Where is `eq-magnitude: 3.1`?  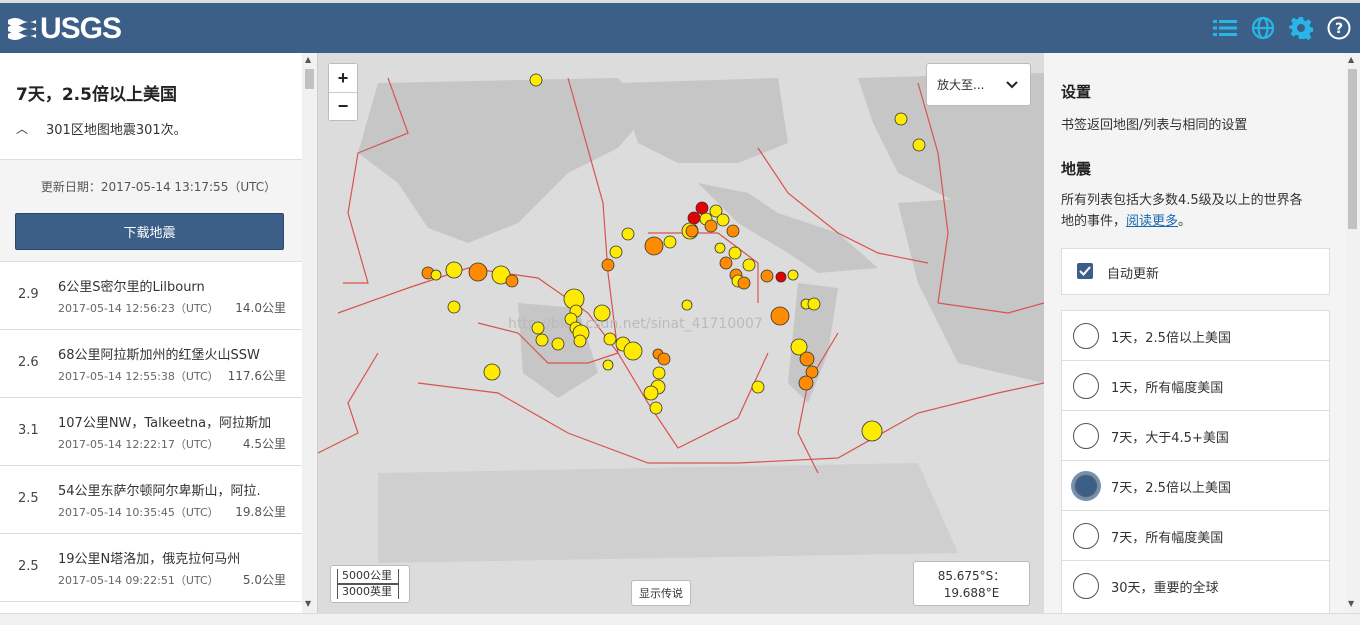
eq-magnitude: 3.1 is located at coordinates (28, 430).